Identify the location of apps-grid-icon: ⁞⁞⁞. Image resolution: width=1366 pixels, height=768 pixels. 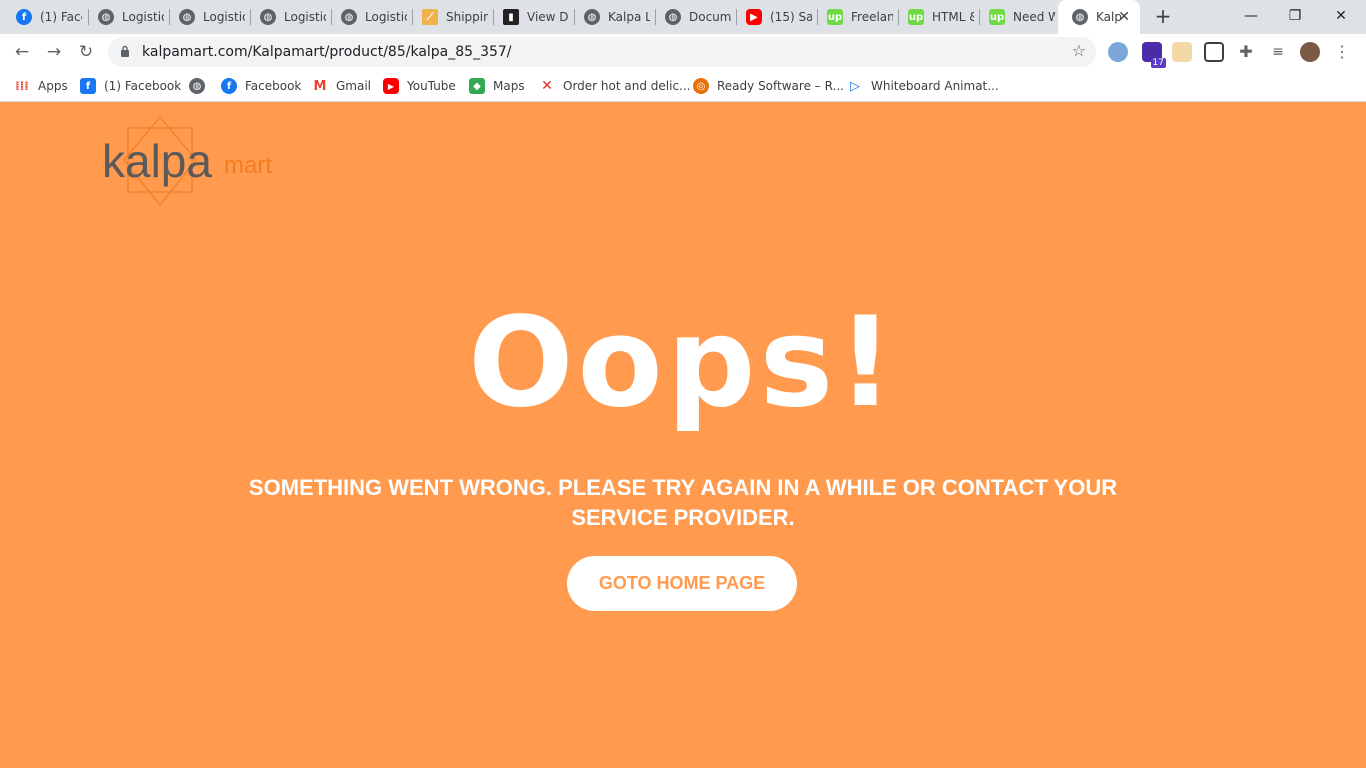
(22, 86).